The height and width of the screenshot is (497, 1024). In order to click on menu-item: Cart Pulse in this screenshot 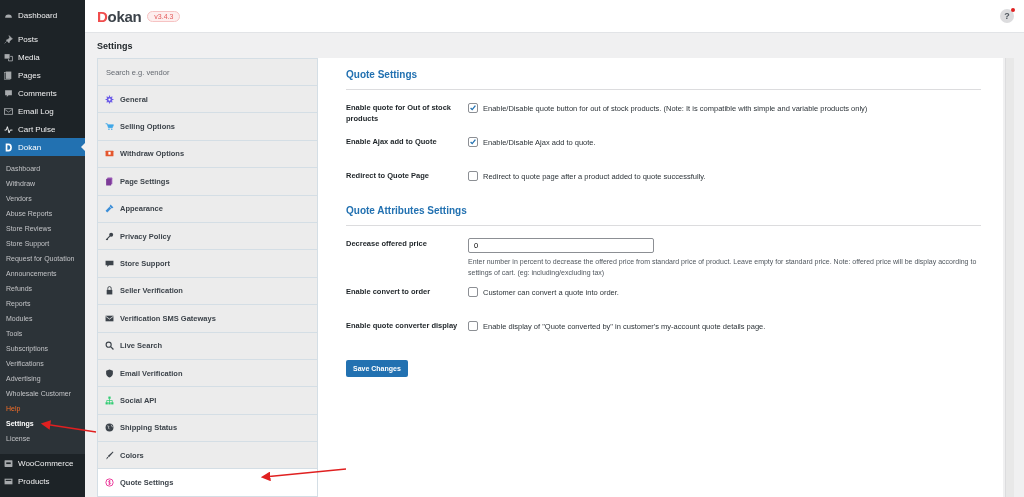, I will do `click(42, 129)`.